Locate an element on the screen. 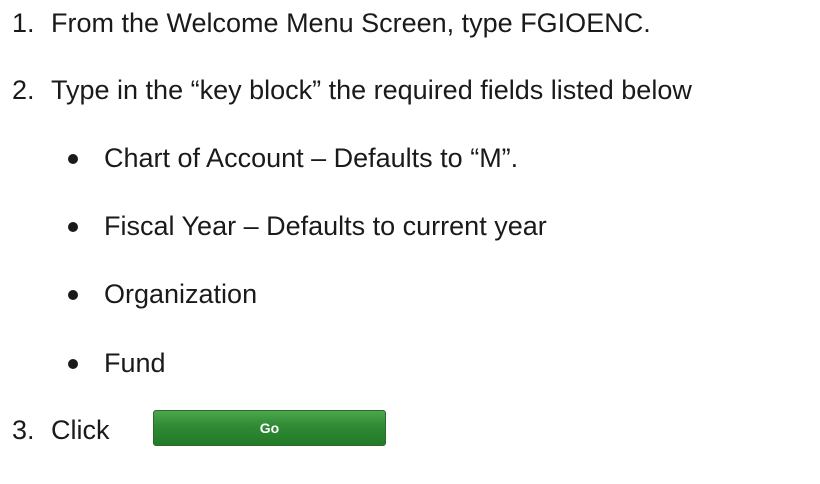 The width and height of the screenshot is (820, 484). required-field-chart-of-account: Chart of Account – Defaults to “M”. is located at coordinates (293, 158).